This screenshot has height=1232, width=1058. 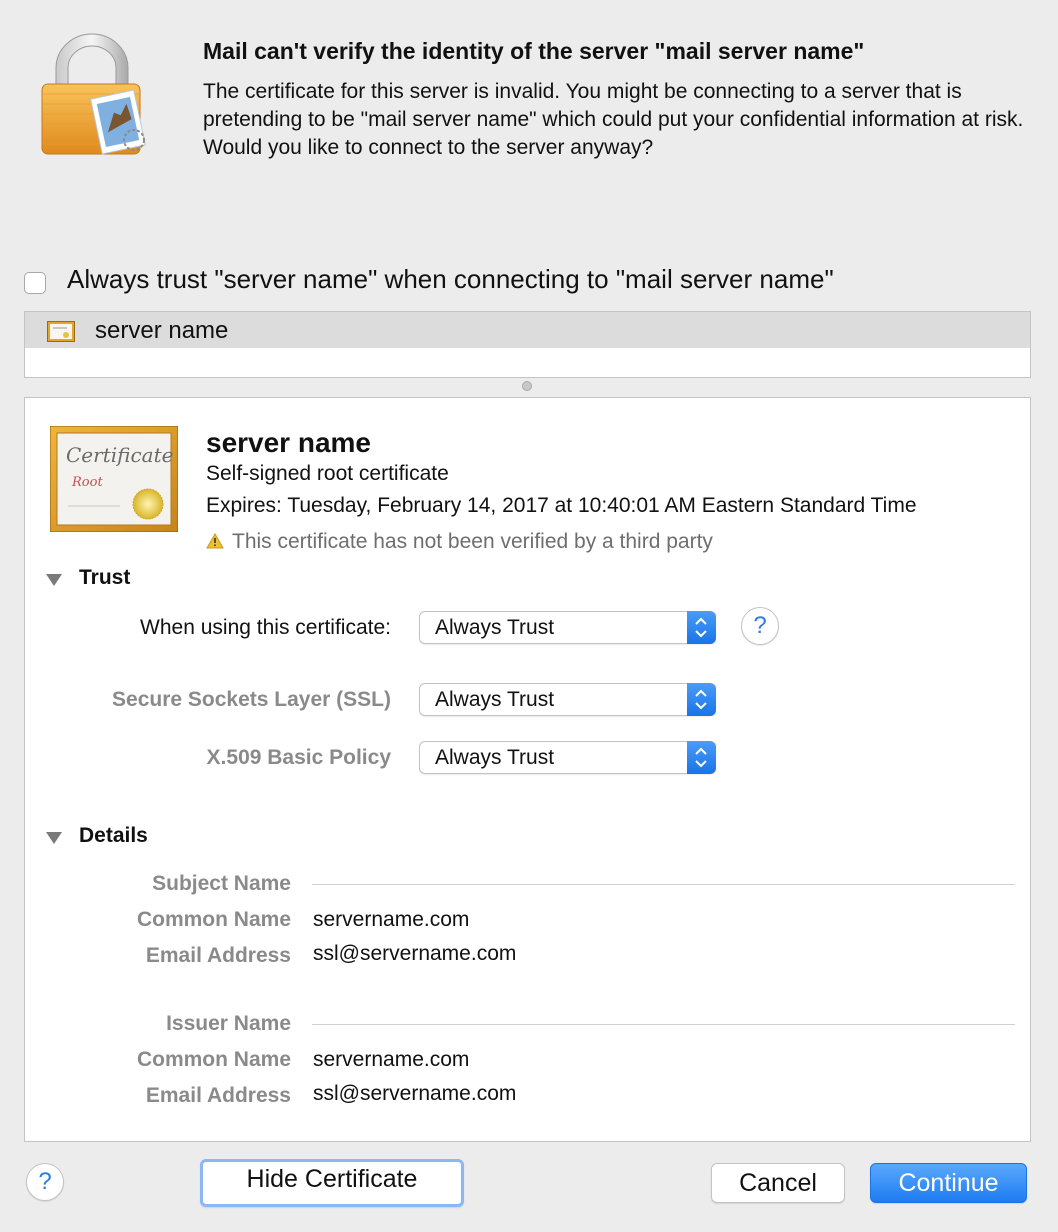 I want to click on x509-trust-popup: Always Trust, so click(x=567, y=757).